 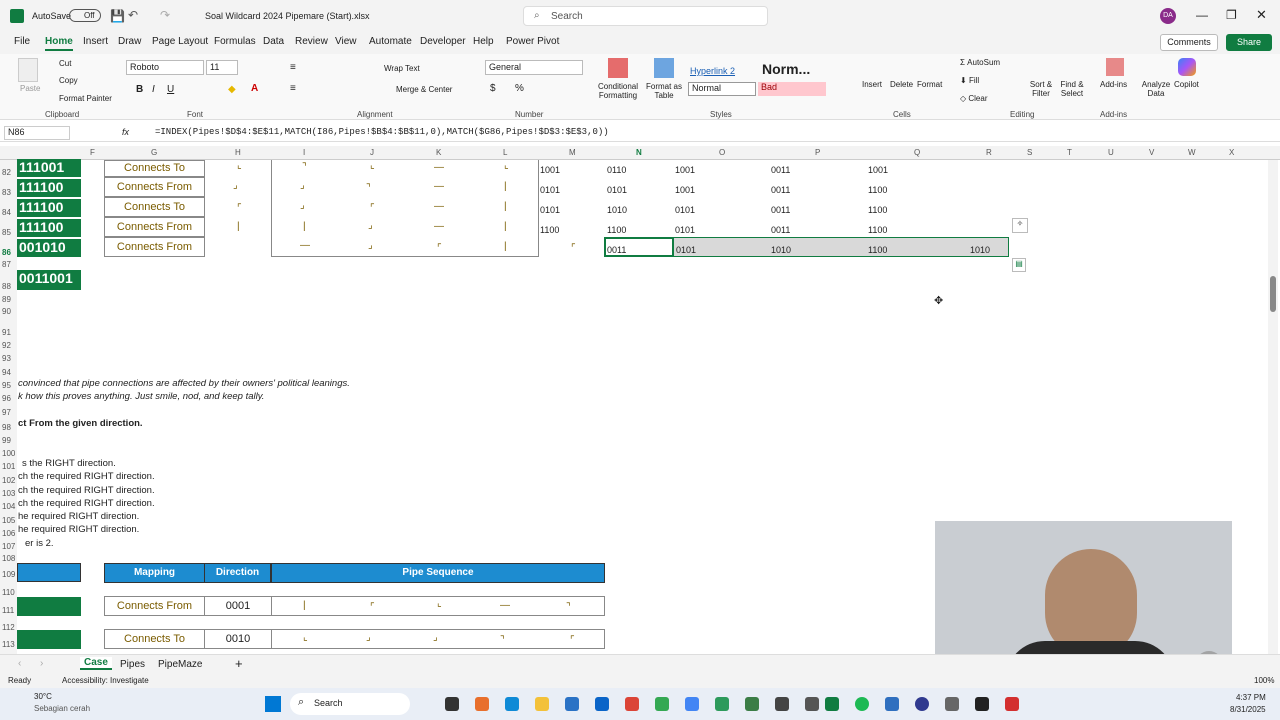 What do you see at coordinates (239, 663) in the screenshot?
I see `add-sheet-icon: +` at bounding box center [239, 663].